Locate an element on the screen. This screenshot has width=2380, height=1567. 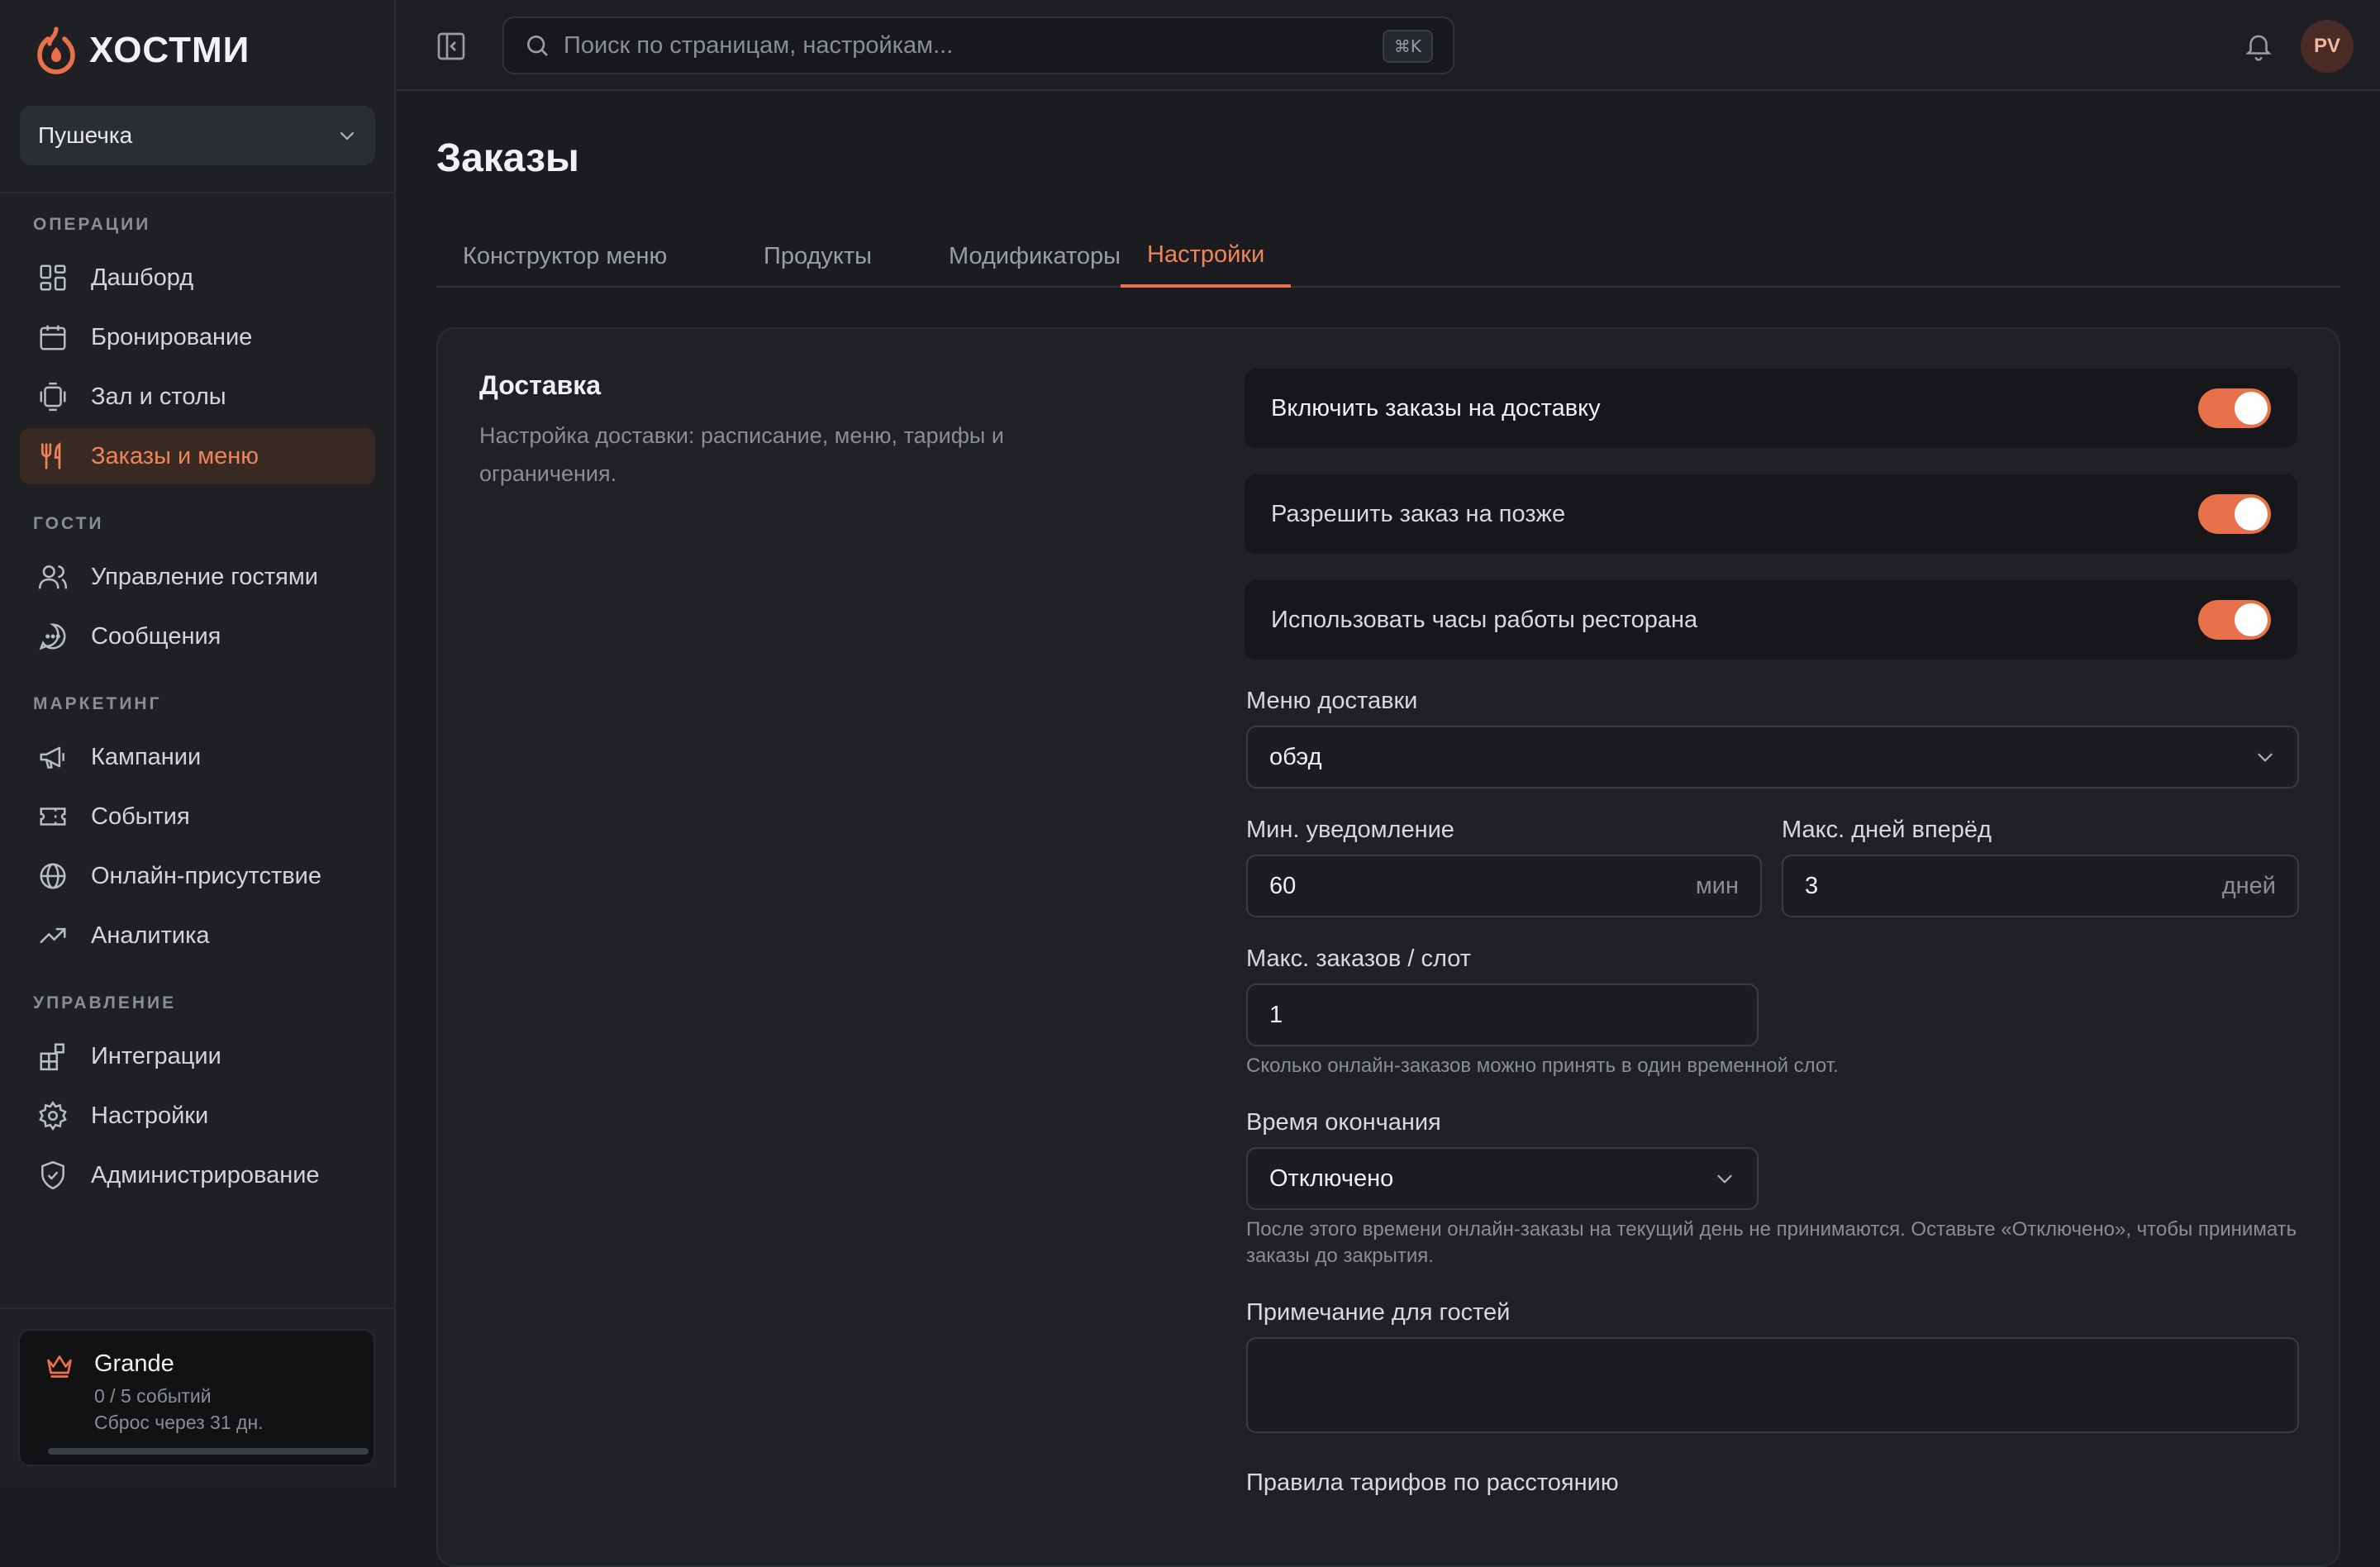
sidebar-item-events: События is located at coordinates (197, 816).